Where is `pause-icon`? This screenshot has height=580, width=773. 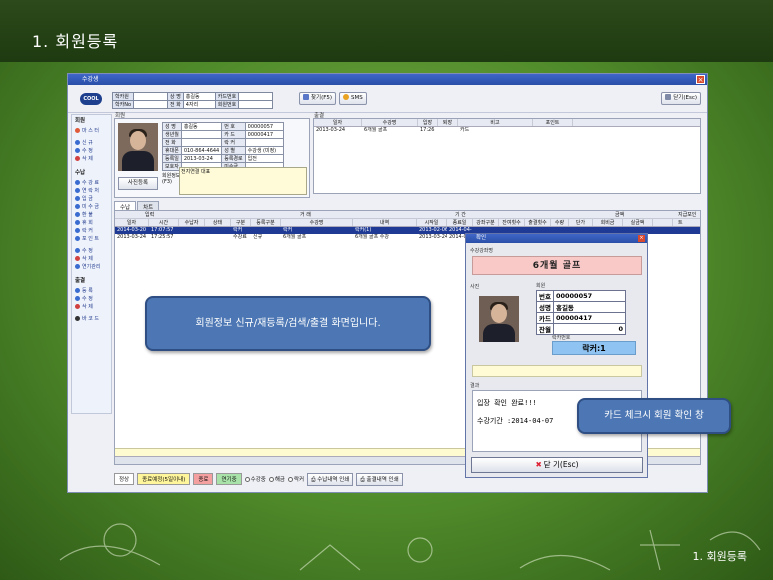 pause-icon is located at coordinates (77, 222).